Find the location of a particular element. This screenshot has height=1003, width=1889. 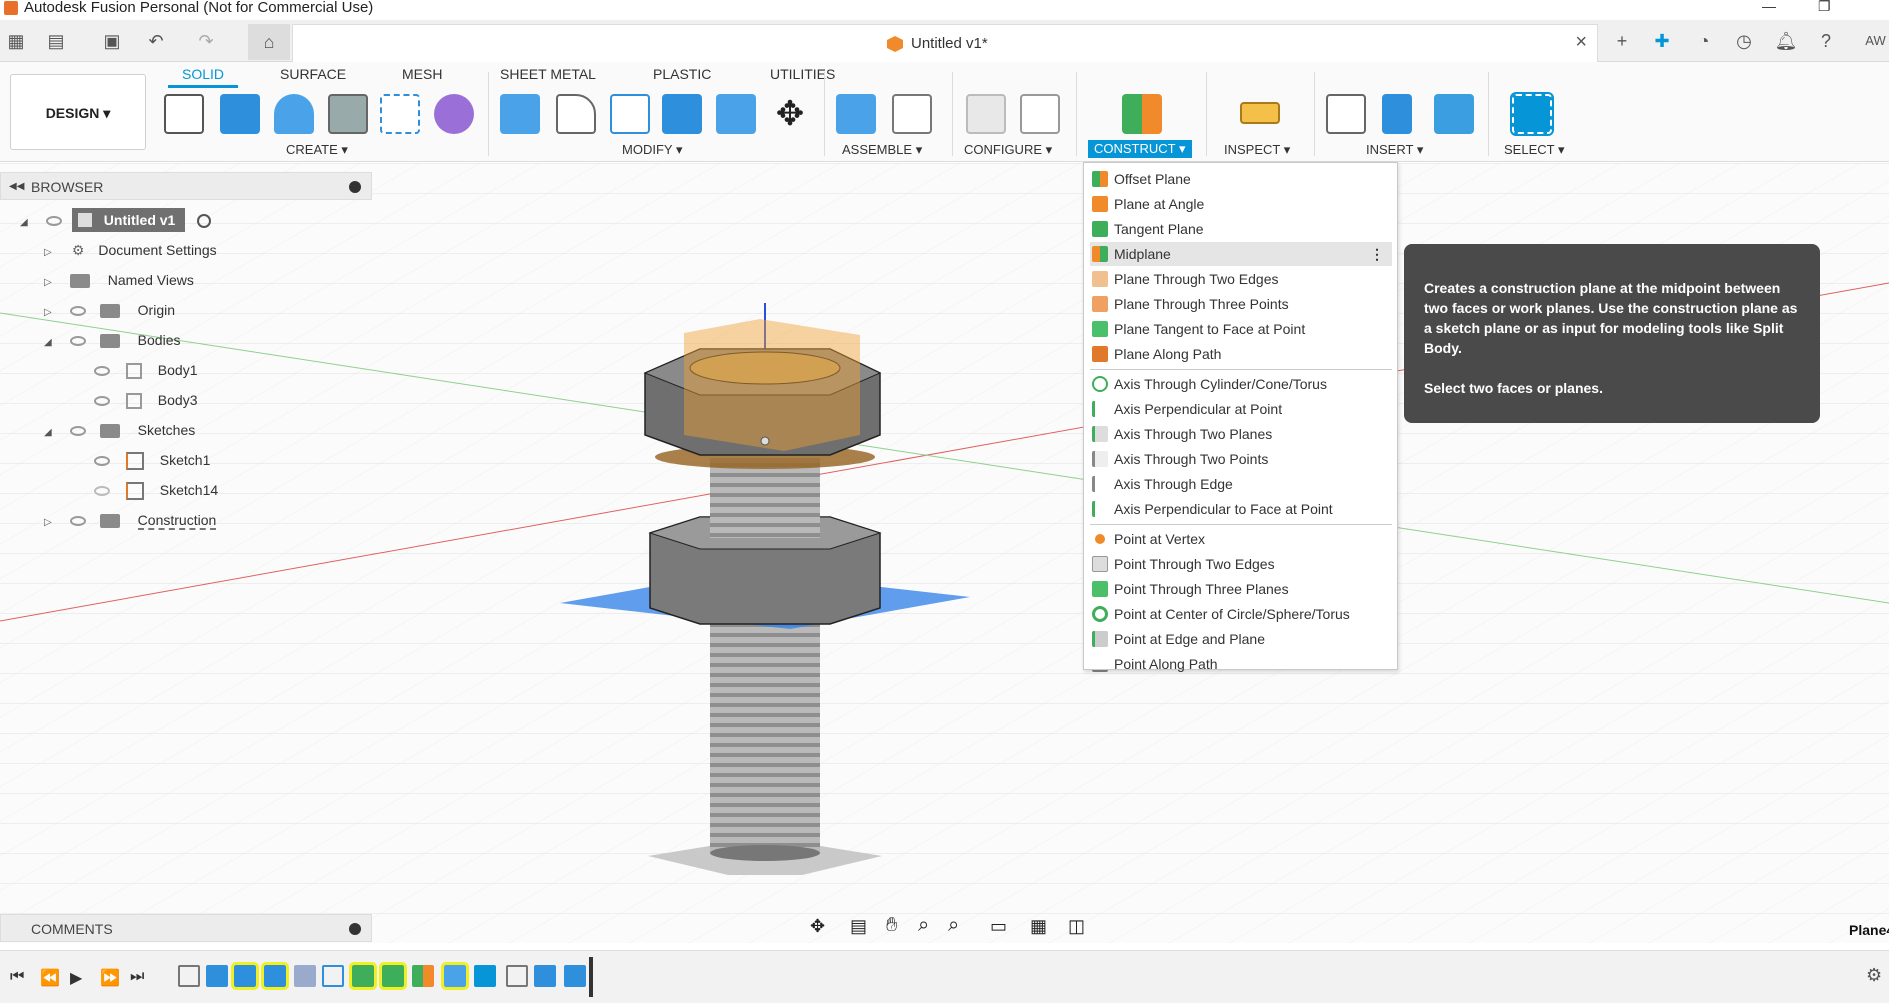

insert-canvas-icon is located at coordinates (1454, 114).